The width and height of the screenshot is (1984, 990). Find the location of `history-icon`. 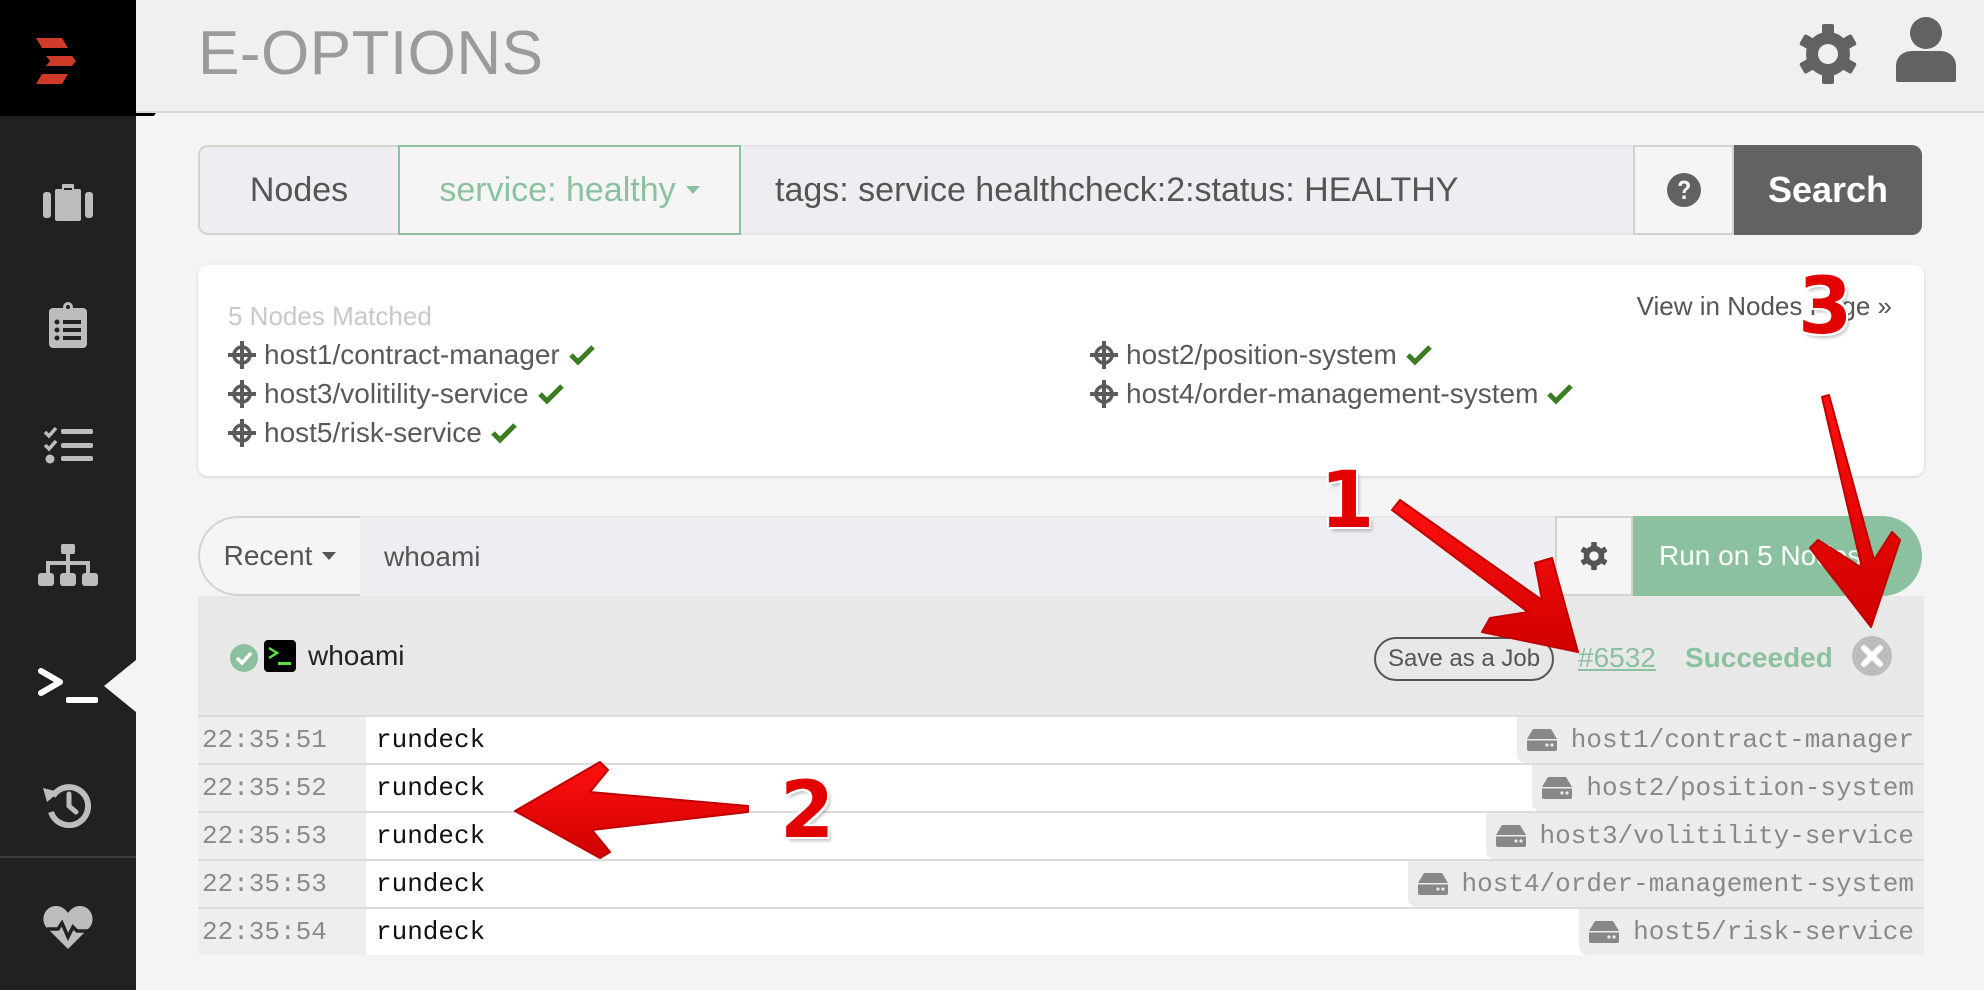

history-icon is located at coordinates (67, 806).